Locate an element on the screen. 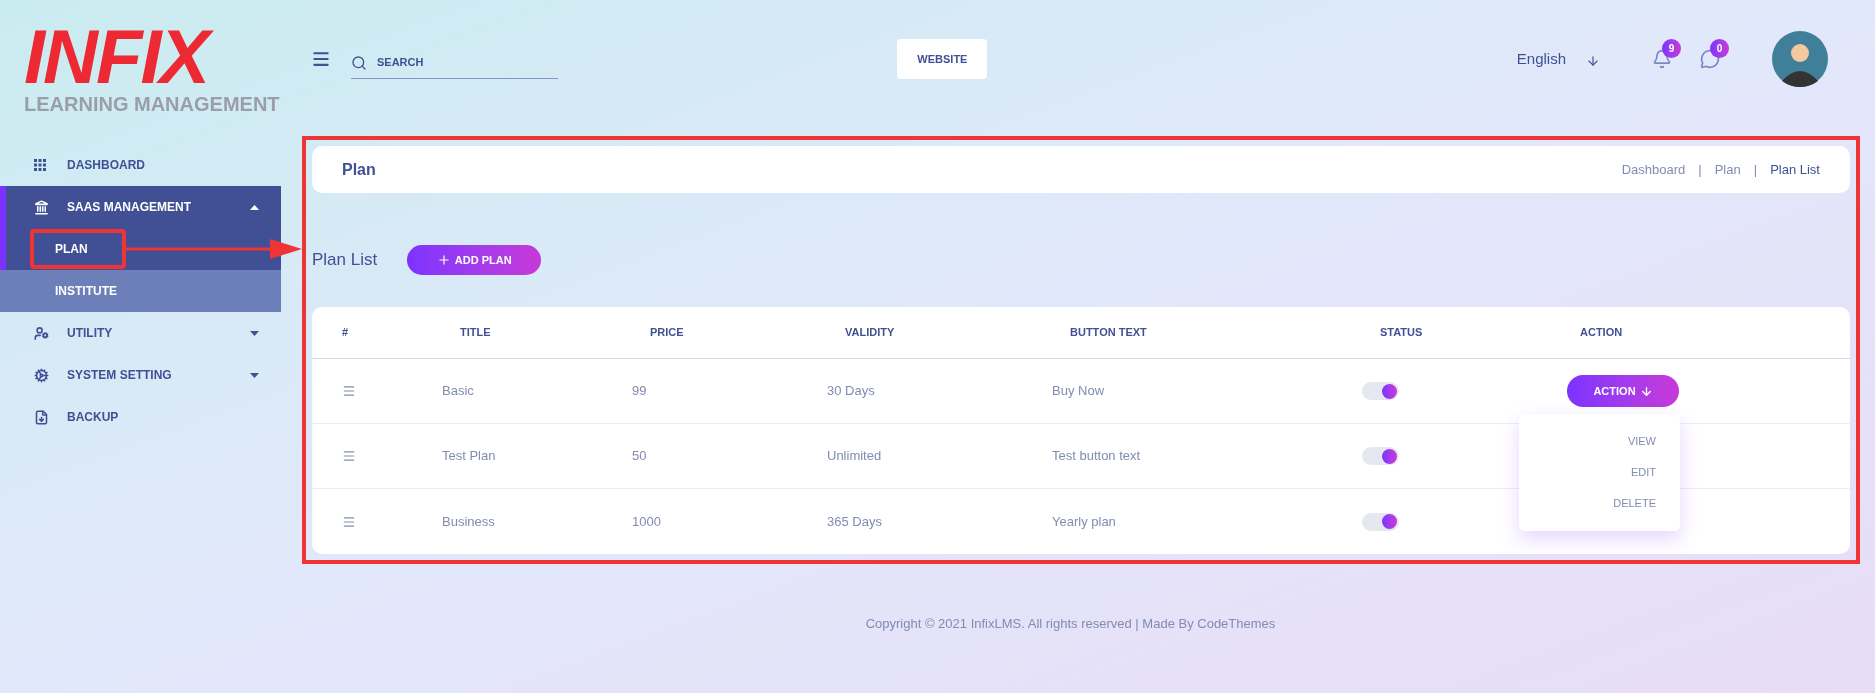  section-title: Plan List is located at coordinates (345, 260).